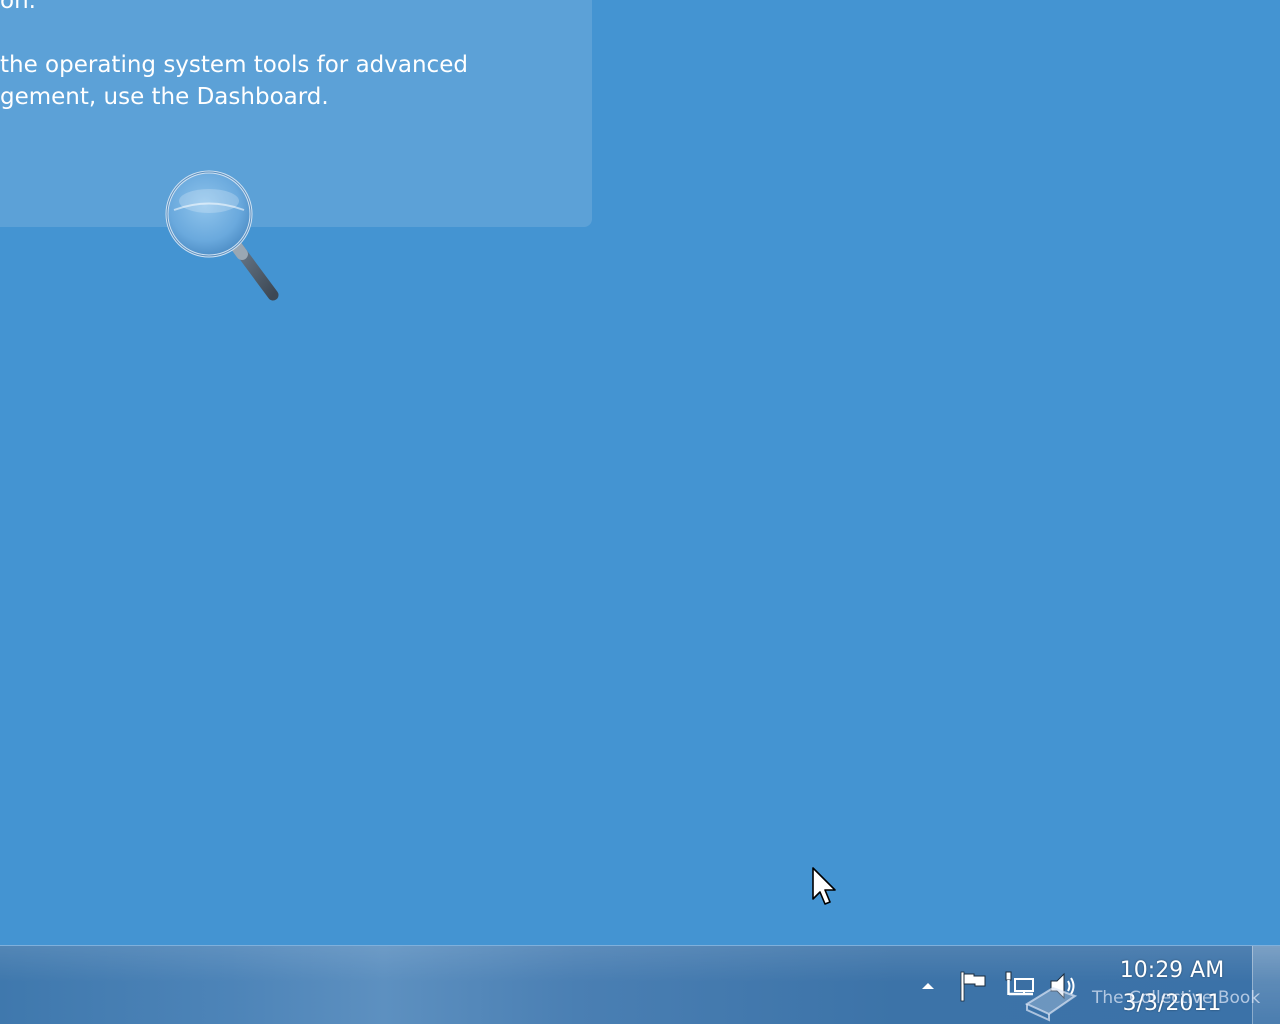  Describe the element at coordinates (1172, 970) in the screenshot. I see `clock-time: 10:29 AM` at that location.